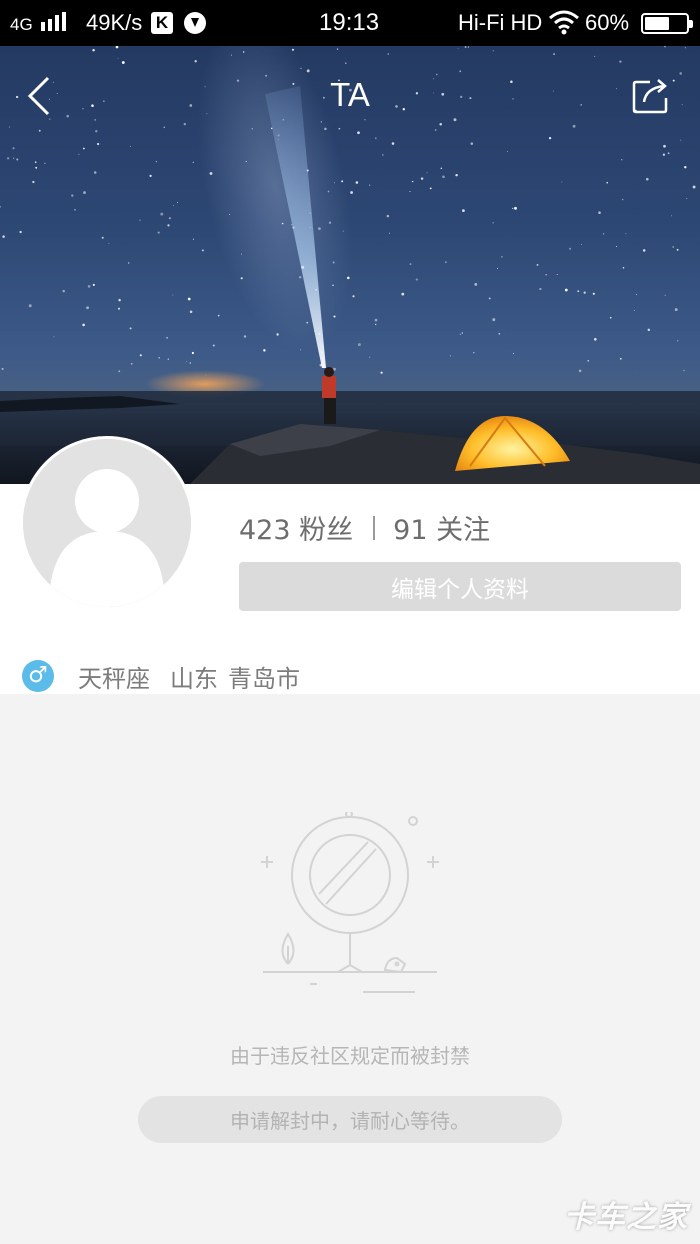 Image resolution: width=700 pixels, height=1244 pixels. What do you see at coordinates (264, 678) in the screenshot?
I see `location-city: 青岛市` at bounding box center [264, 678].